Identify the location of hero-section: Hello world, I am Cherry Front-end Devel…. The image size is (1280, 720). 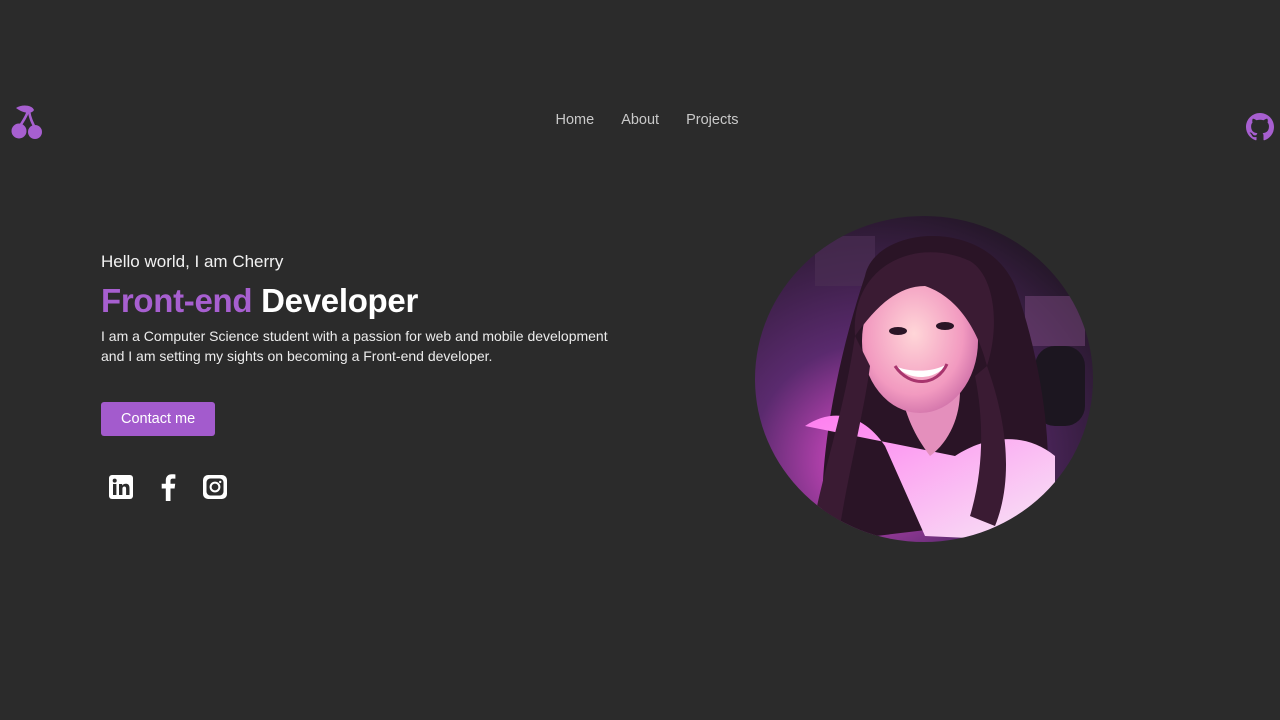
(381, 343).